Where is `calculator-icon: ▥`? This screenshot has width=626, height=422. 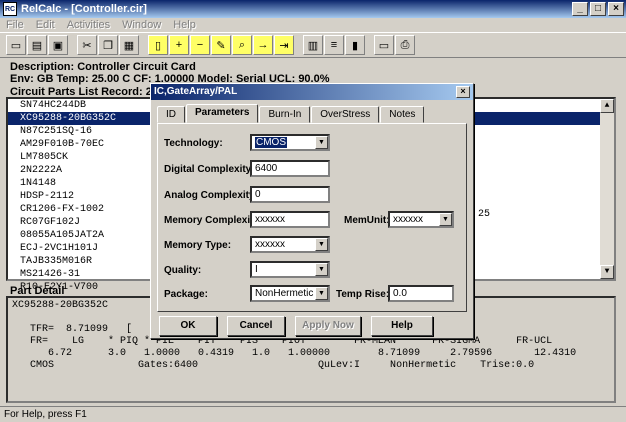
calculator-icon: ▥ is located at coordinates (313, 45).